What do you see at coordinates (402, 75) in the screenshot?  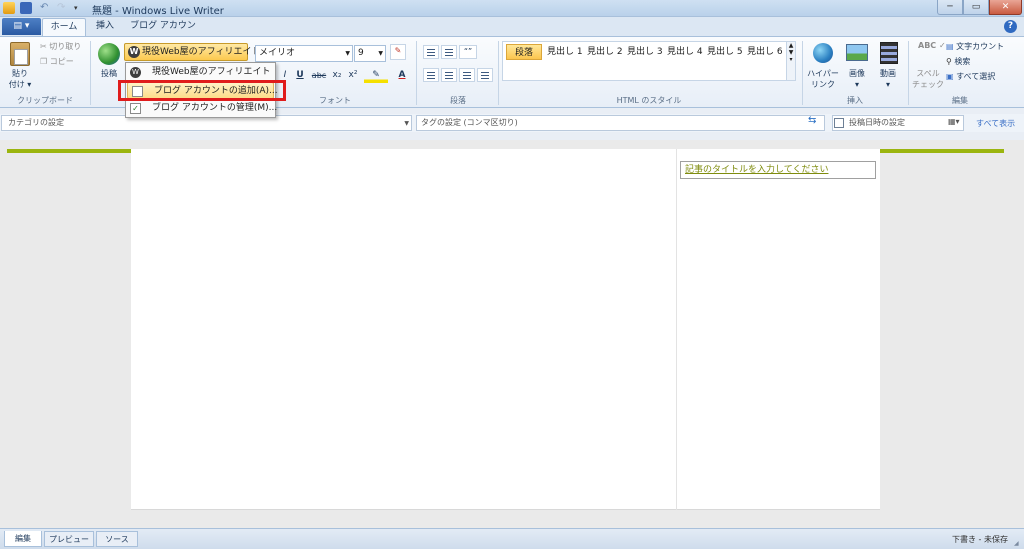 I see `font-color-button: A` at bounding box center [402, 75].